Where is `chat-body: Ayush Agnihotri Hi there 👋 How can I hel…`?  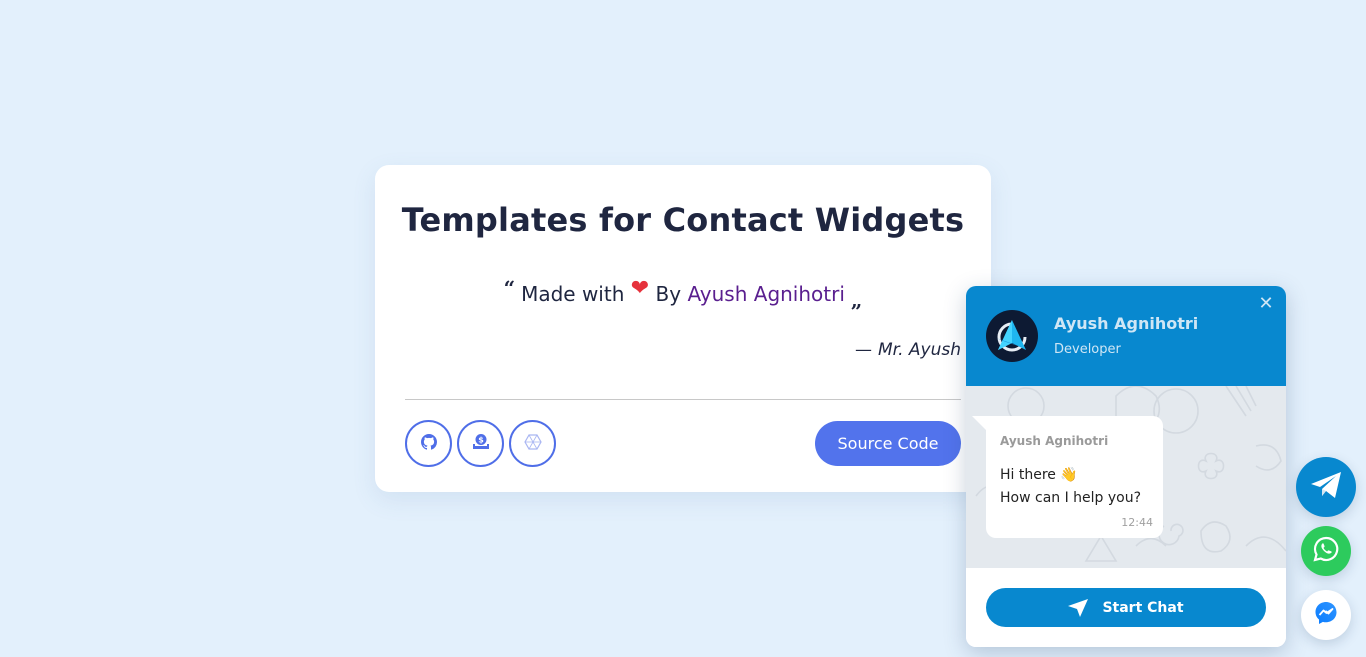 chat-body: Ayush Agnihotri Hi there 👋 How can I hel… is located at coordinates (1126, 477).